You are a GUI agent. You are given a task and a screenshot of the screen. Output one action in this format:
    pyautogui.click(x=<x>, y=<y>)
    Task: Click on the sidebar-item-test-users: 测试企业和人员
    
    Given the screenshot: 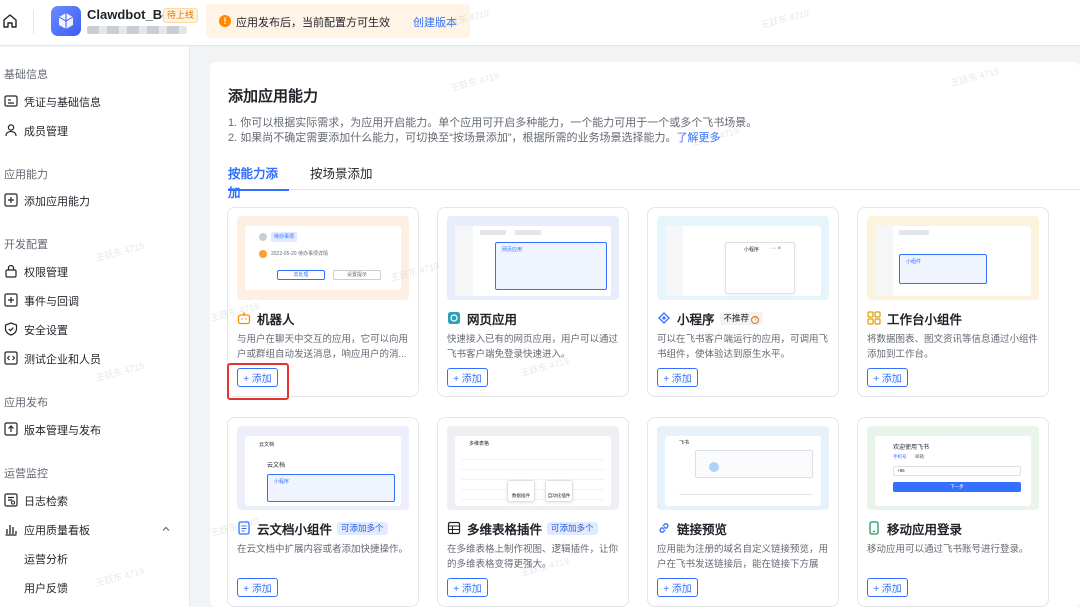 What is the action you would take?
    pyautogui.click(x=94, y=358)
    